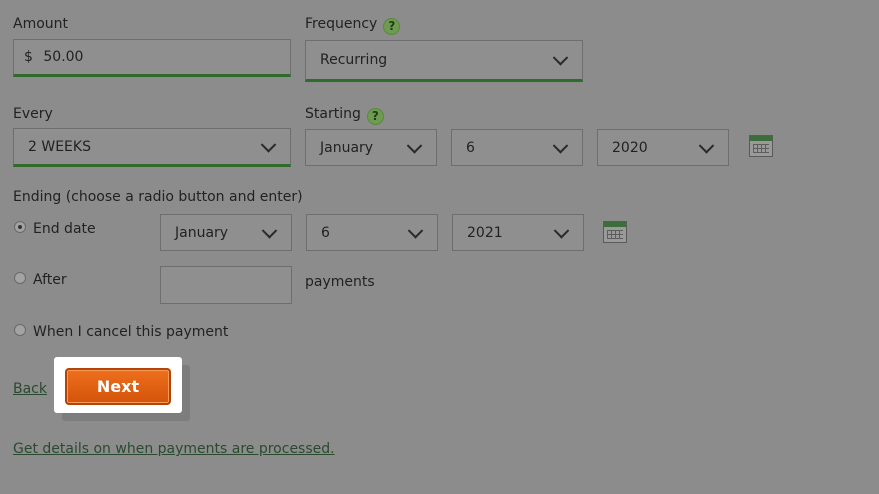  I want to click on end-month-value: January, so click(202, 232).